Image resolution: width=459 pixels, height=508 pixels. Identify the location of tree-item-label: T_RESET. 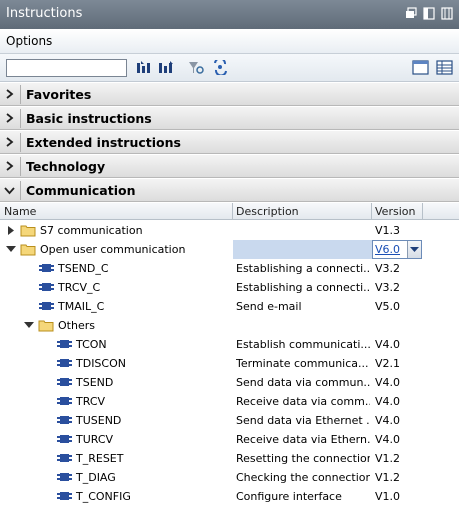
(100, 458).